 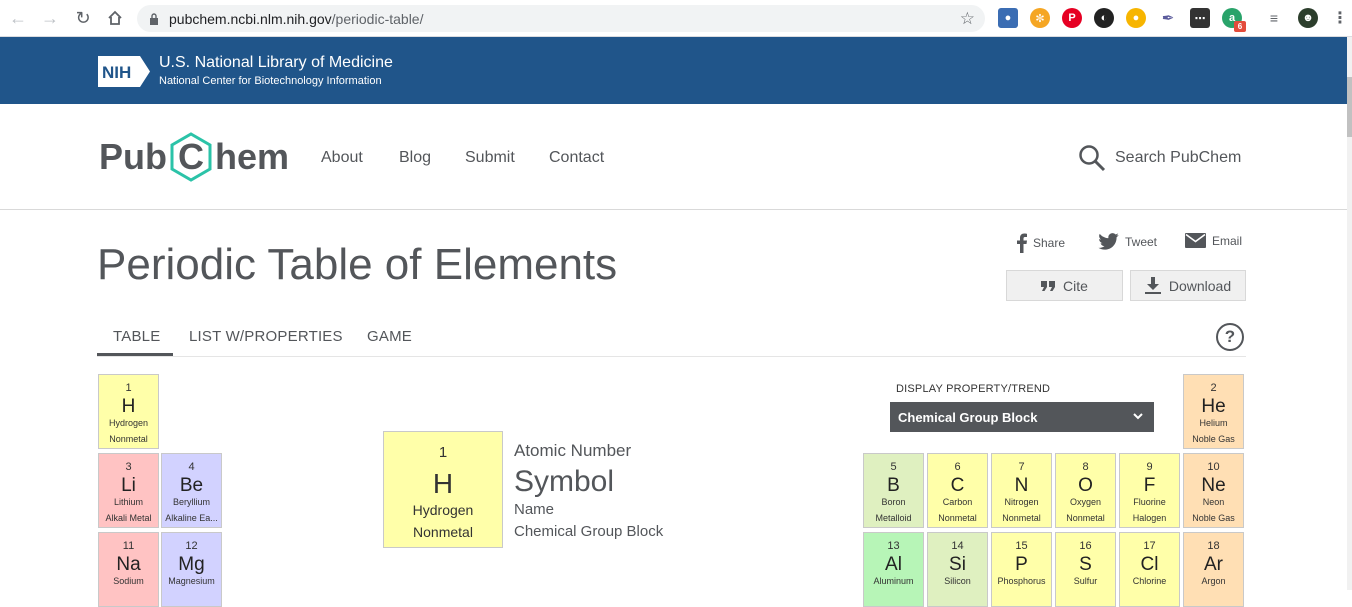 I want to click on element-name: Hydrogen, so click(x=128, y=423).